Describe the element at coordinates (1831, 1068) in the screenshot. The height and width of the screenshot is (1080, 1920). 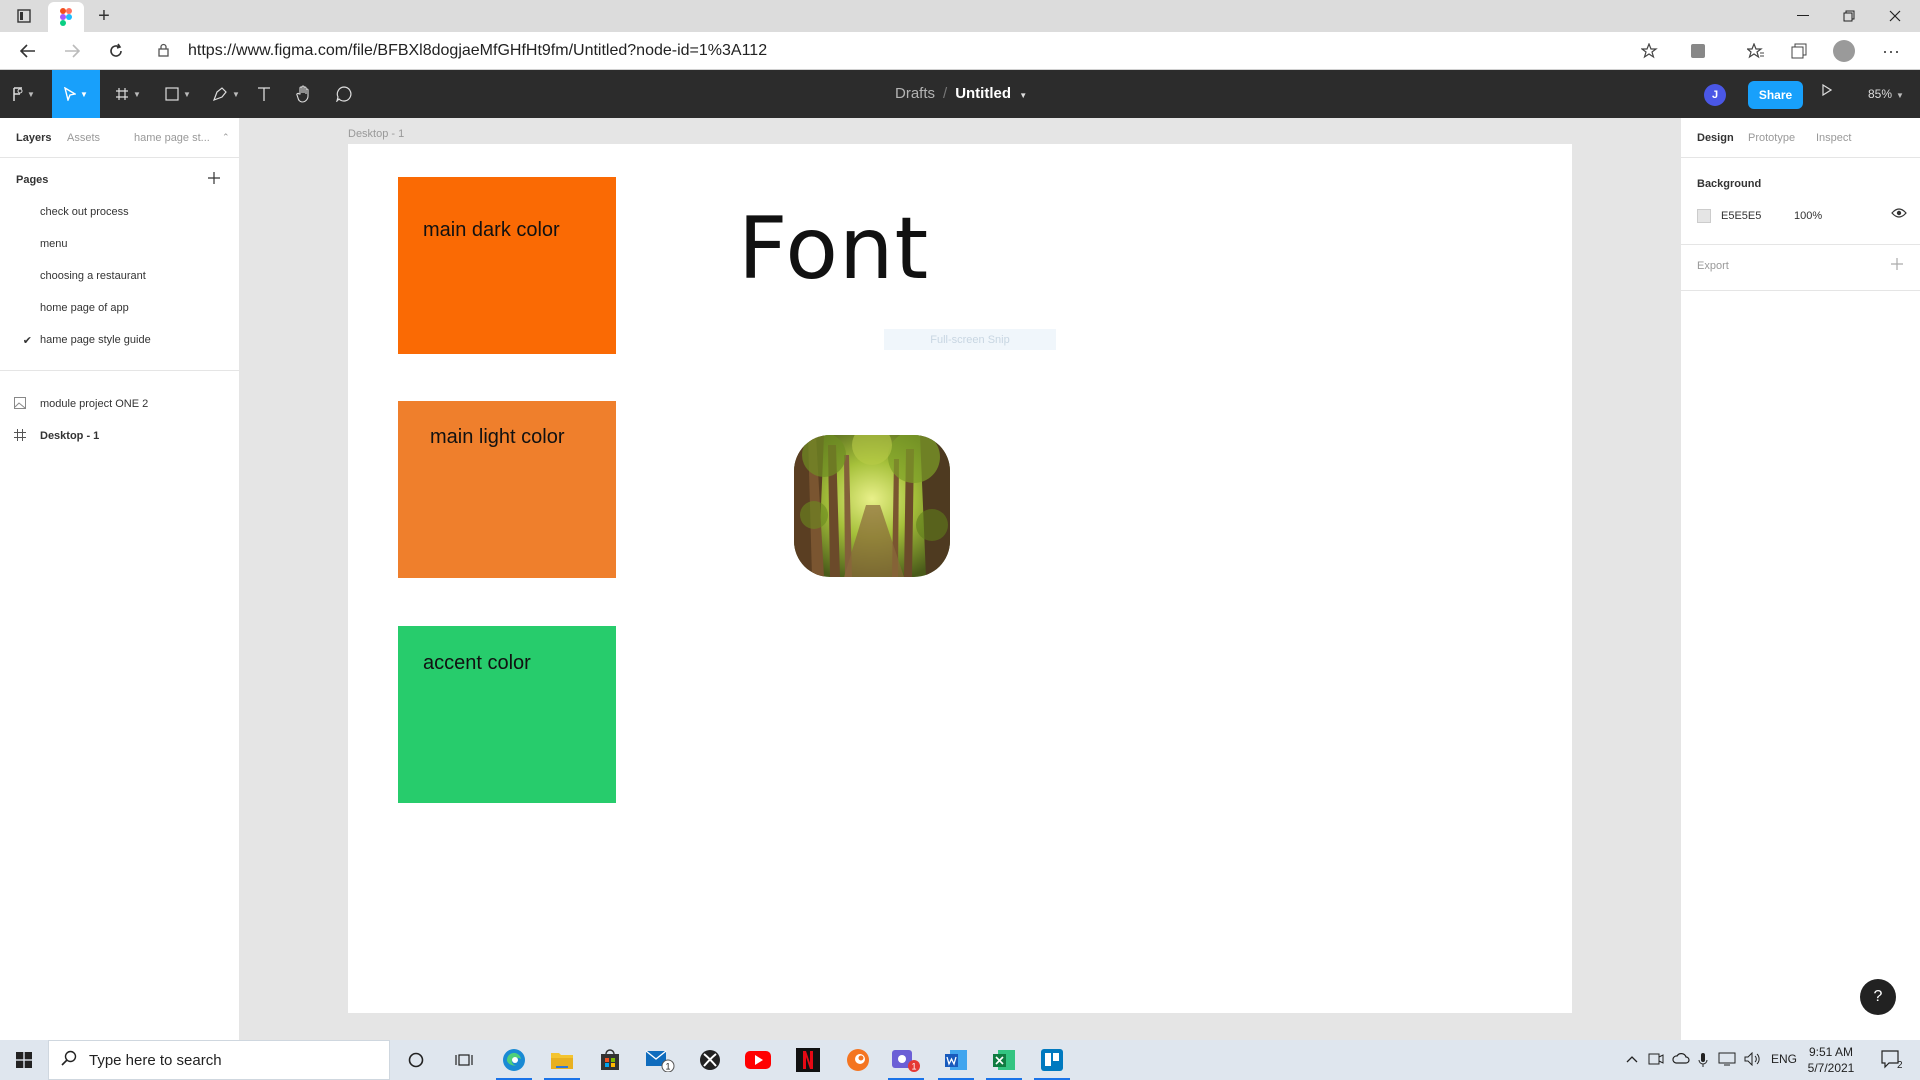
I see `clock-date: 5/7/2021` at that location.